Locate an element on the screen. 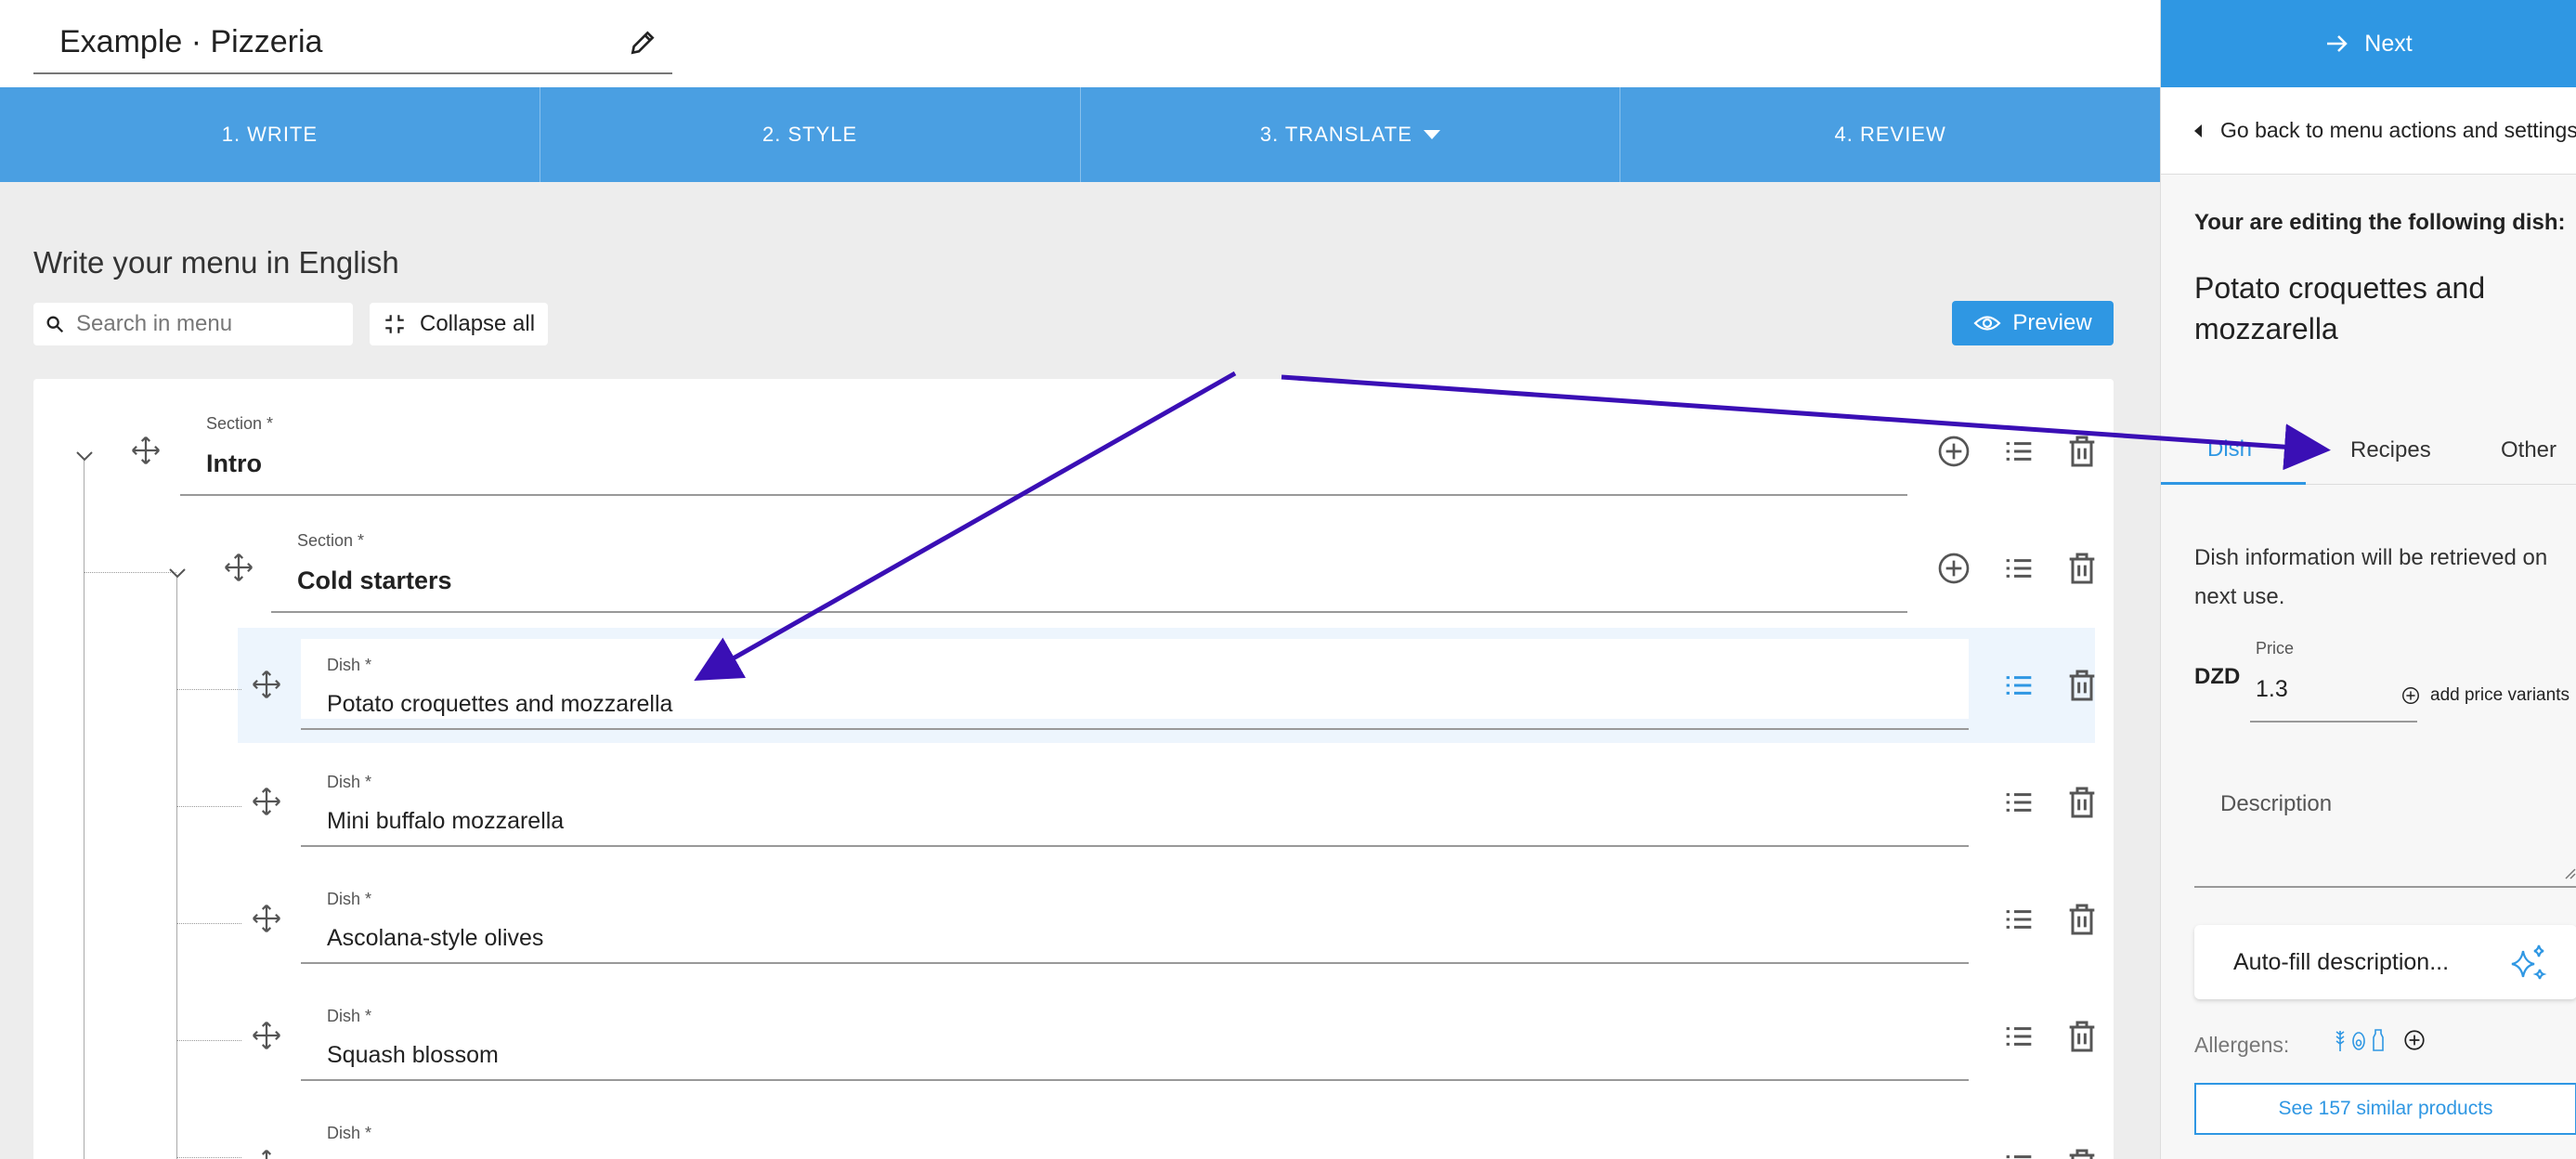 Image resolution: width=2576 pixels, height=1159 pixels. next-button: Next is located at coordinates (2369, 44).